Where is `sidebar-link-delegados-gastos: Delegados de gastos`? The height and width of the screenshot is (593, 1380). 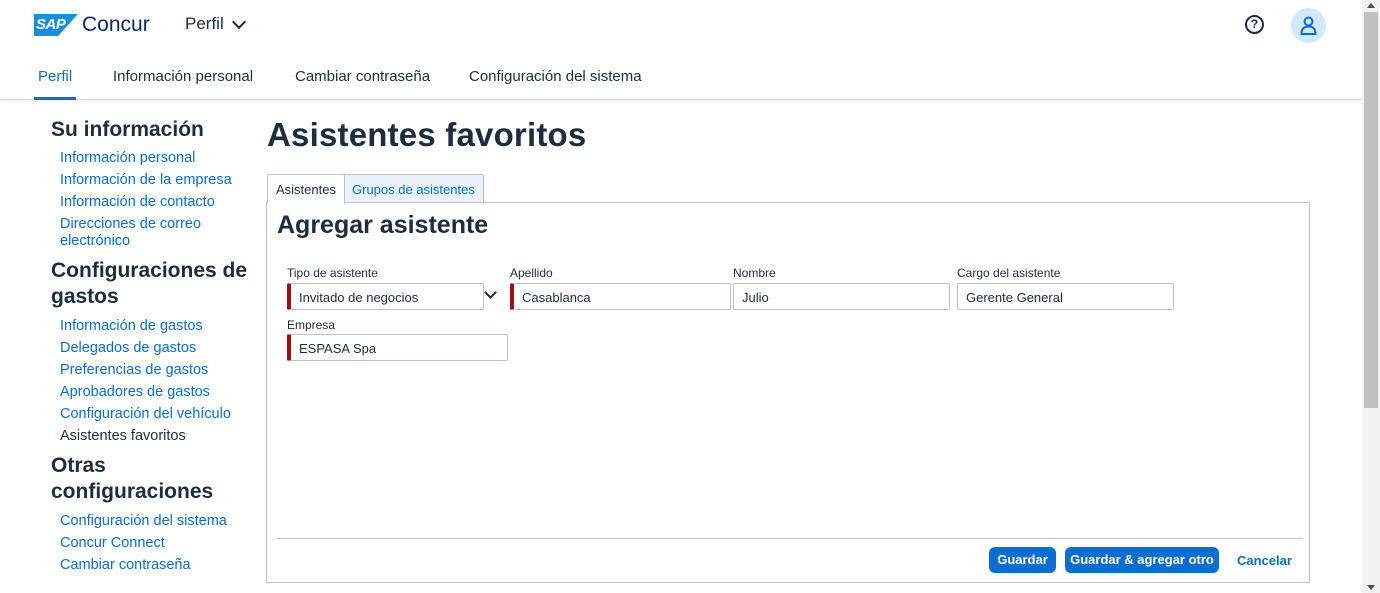
sidebar-link-delegados-gastos: Delegados de gastos is located at coordinates (151, 348).